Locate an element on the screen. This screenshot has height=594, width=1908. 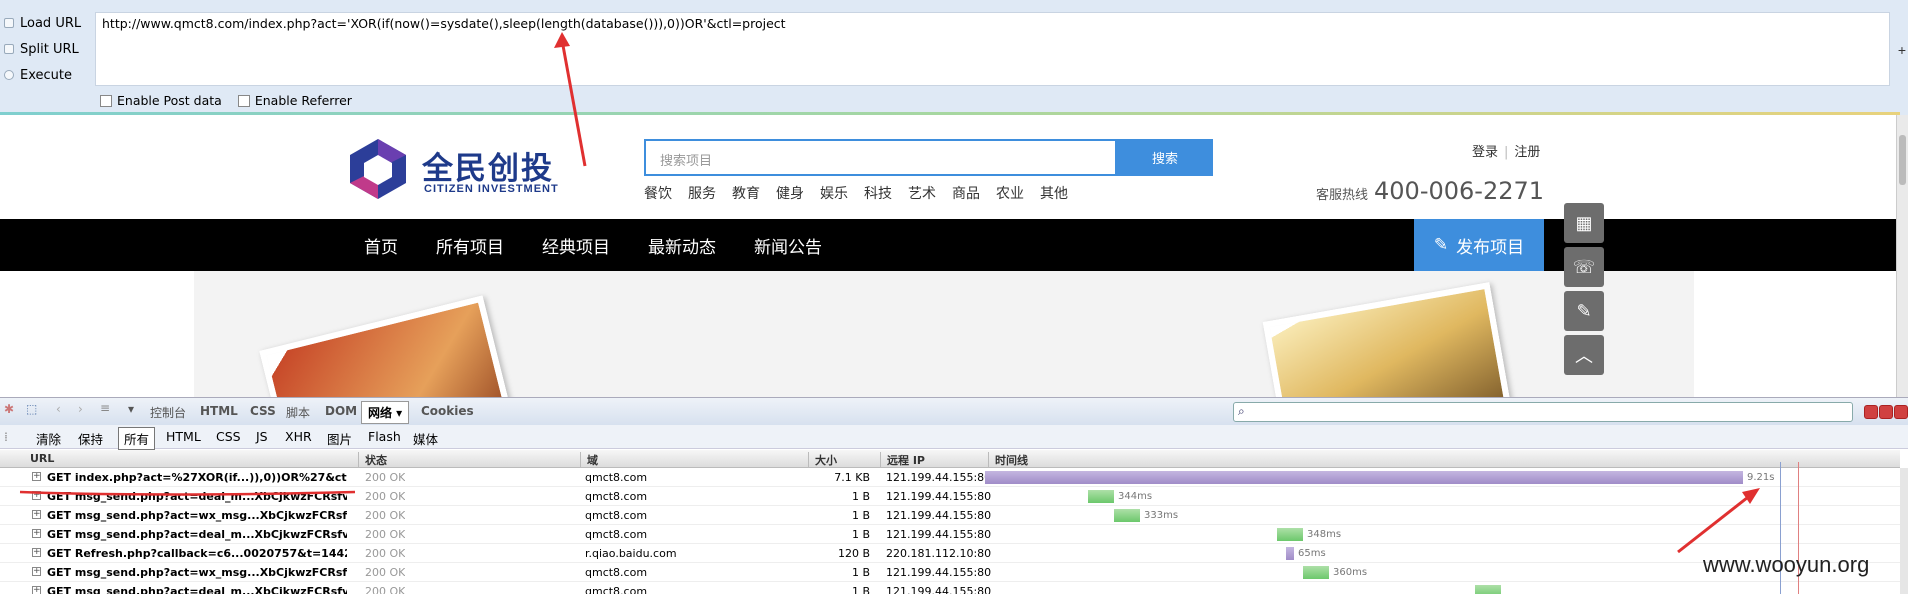
split-url-button: Split URL is located at coordinates (41, 49).